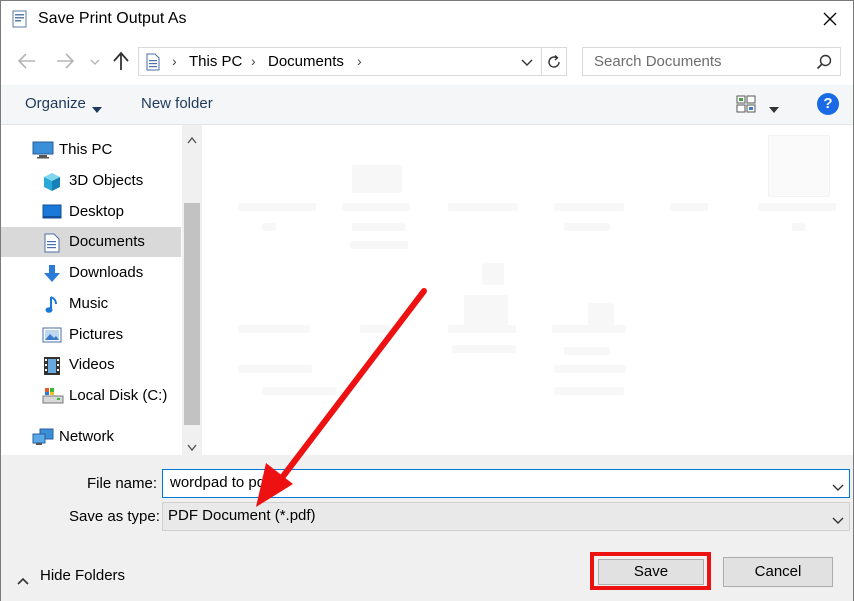  I want to click on sidebar-item-label: This PC, so click(86, 149).